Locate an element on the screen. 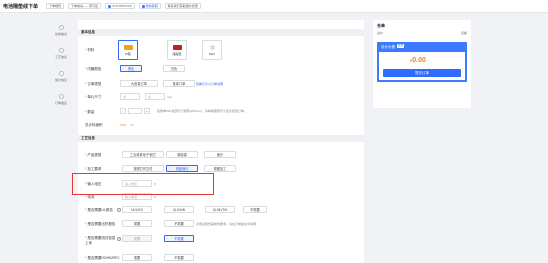 The image size is (548, 263). nav-item-extra: 加价信息 is located at coordinates (61, 76).